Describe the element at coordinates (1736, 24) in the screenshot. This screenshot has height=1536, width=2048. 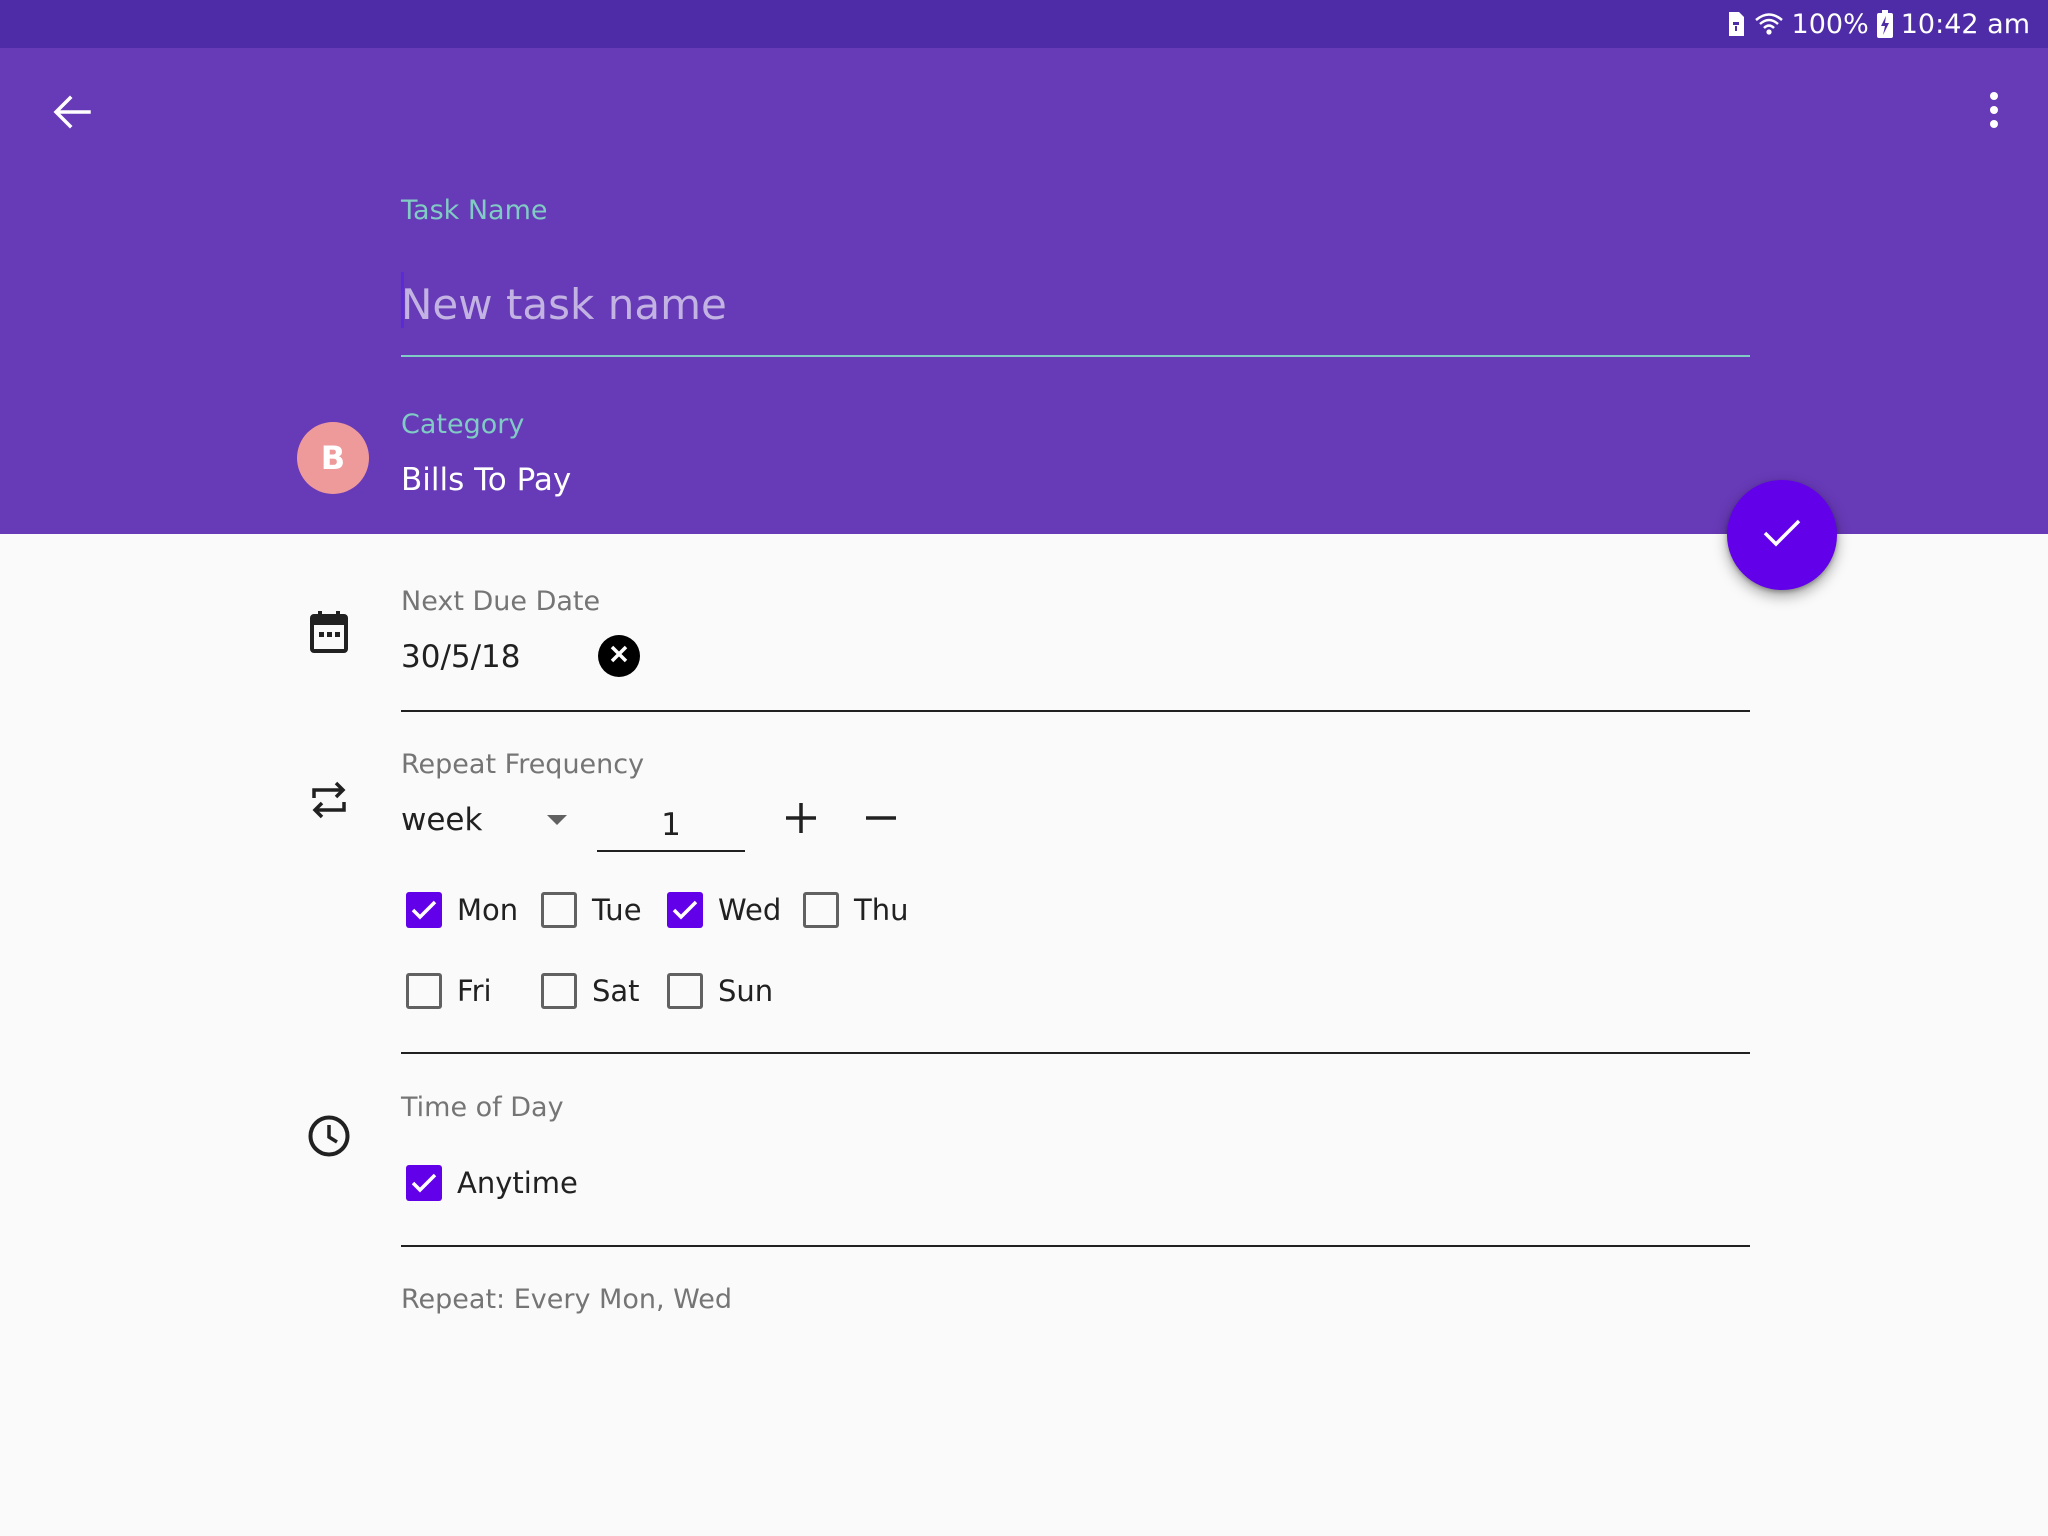
I see `sim-card-icon` at that location.